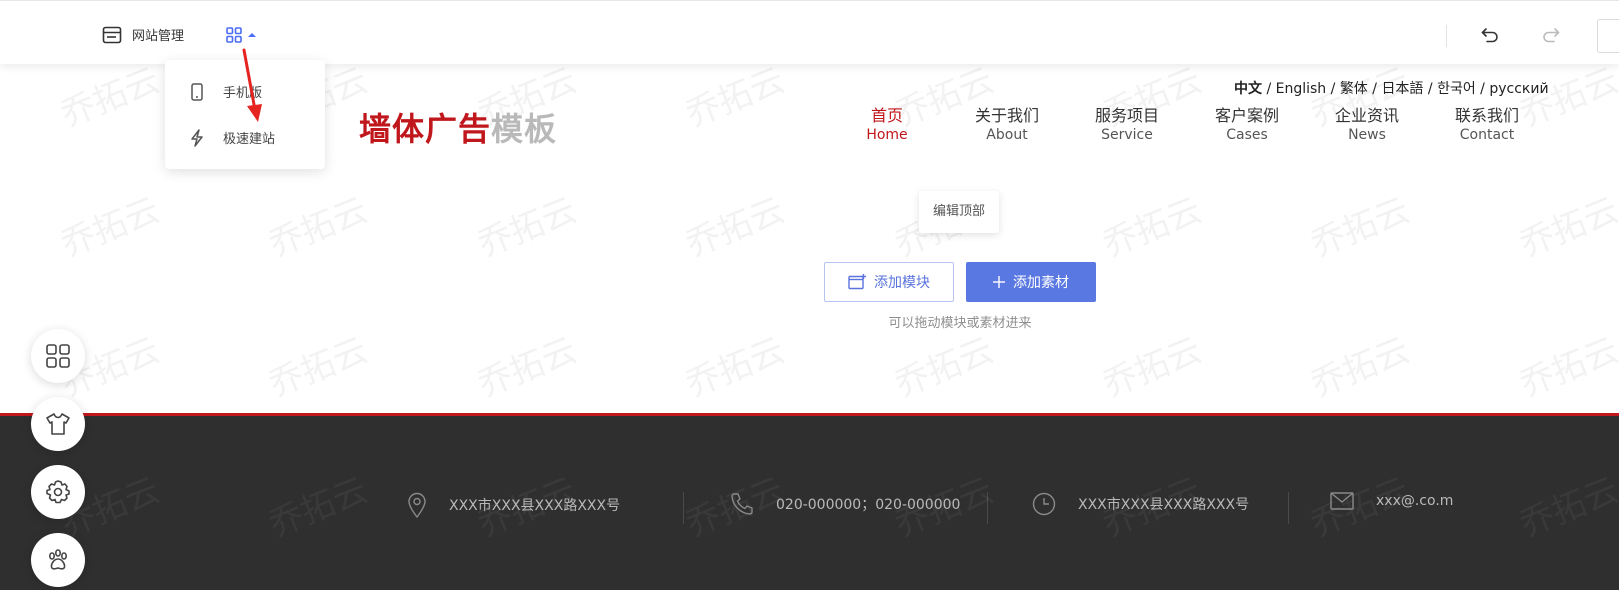  I want to click on add-module-icon, so click(857, 282).